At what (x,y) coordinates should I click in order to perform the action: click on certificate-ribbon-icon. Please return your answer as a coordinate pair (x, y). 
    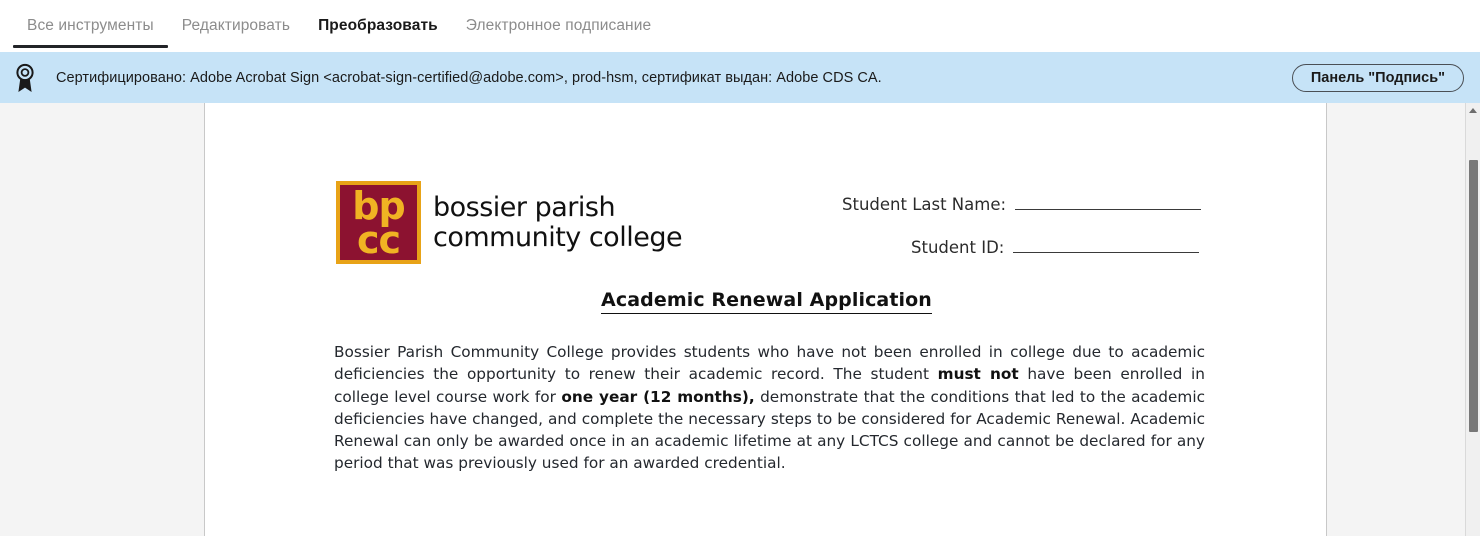
    Looking at the image, I should click on (25, 78).